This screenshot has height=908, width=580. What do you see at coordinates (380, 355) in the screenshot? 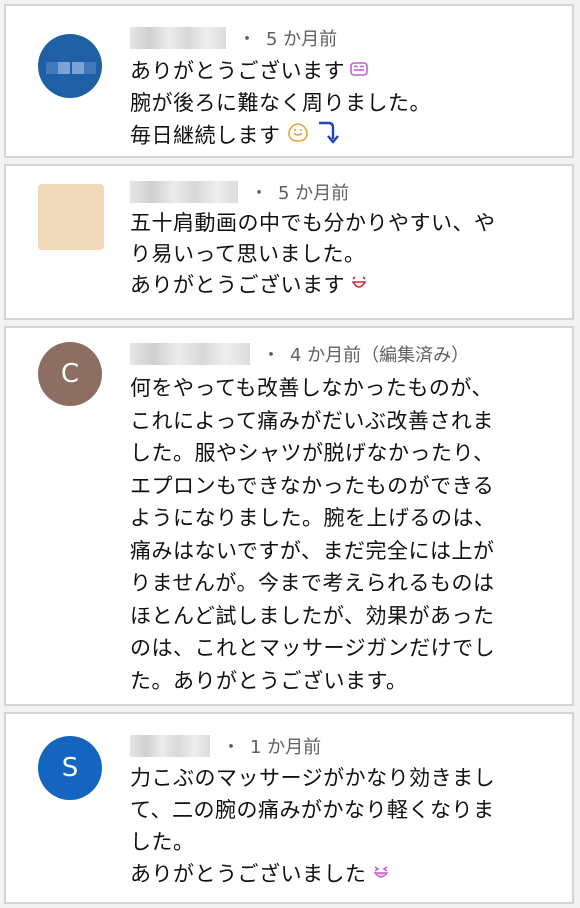
I see `comment-time: 4 か月前（編集済み）` at bounding box center [380, 355].